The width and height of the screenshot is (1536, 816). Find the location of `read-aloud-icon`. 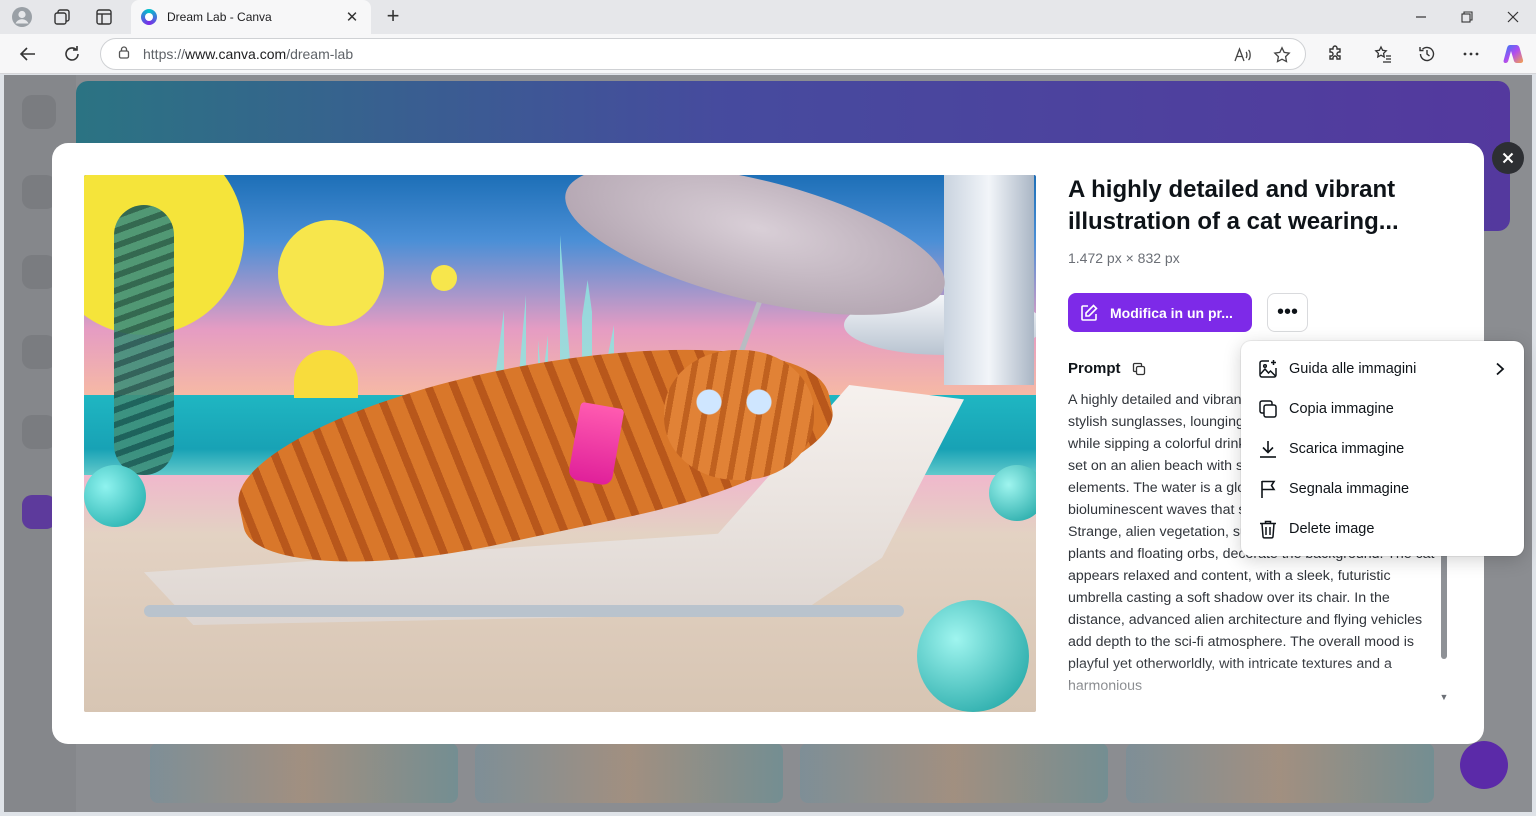

read-aloud-icon is located at coordinates (1243, 55).